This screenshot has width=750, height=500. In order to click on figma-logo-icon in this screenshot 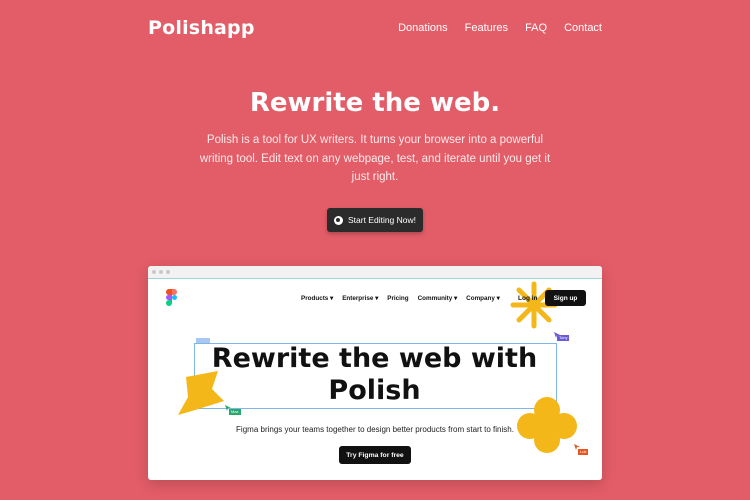, I will do `click(171, 297)`.